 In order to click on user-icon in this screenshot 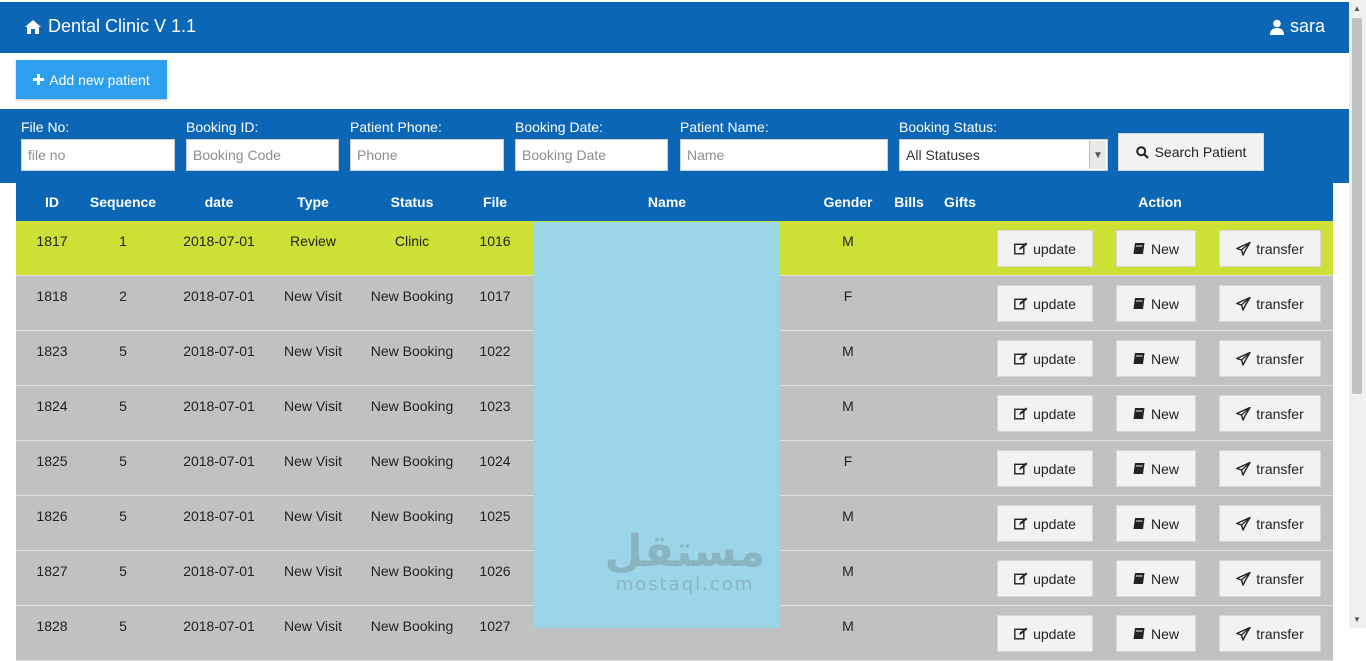, I will do `click(1276, 27)`.